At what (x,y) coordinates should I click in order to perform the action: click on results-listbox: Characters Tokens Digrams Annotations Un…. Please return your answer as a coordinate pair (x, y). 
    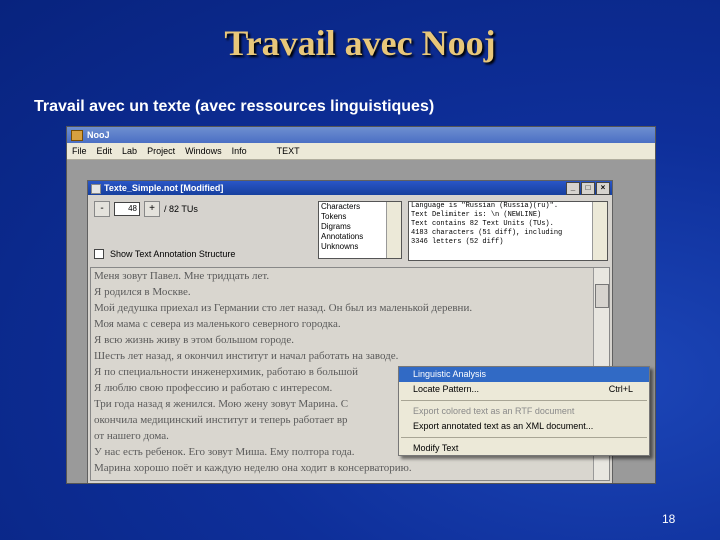
    Looking at the image, I should click on (360, 230).